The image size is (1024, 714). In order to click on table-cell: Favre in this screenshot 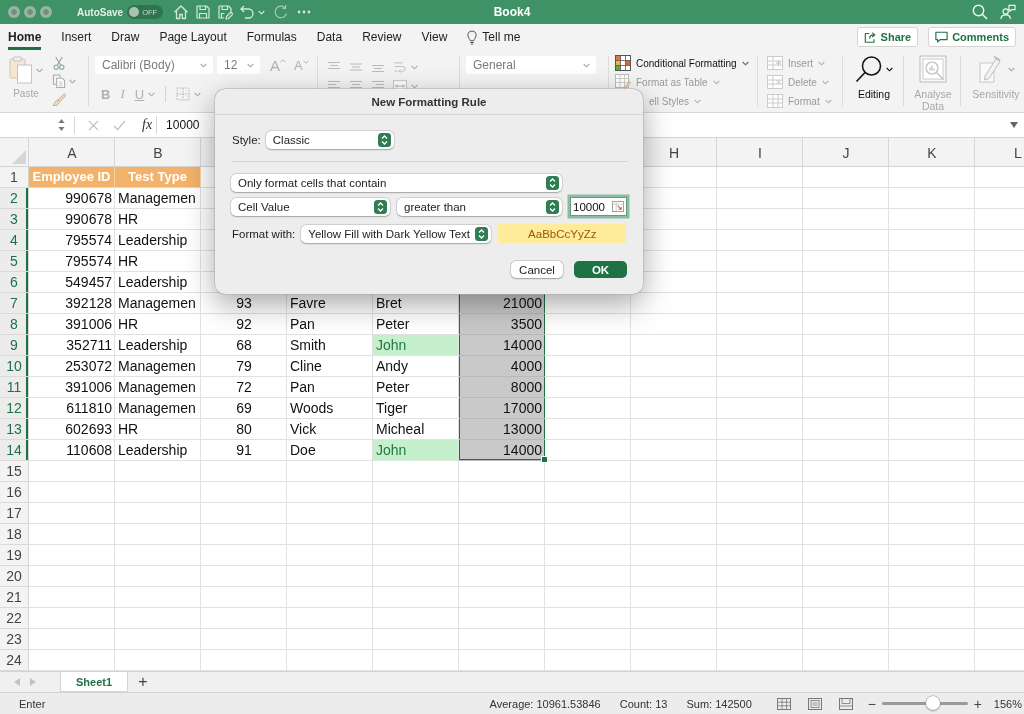, I will do `click(330, 303)`.